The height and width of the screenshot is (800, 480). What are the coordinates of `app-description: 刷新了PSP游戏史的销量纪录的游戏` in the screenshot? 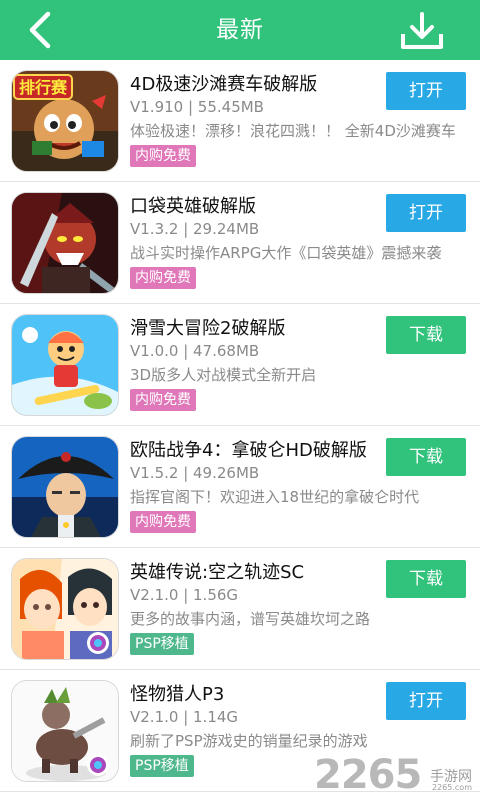 It's located at (249, 741).